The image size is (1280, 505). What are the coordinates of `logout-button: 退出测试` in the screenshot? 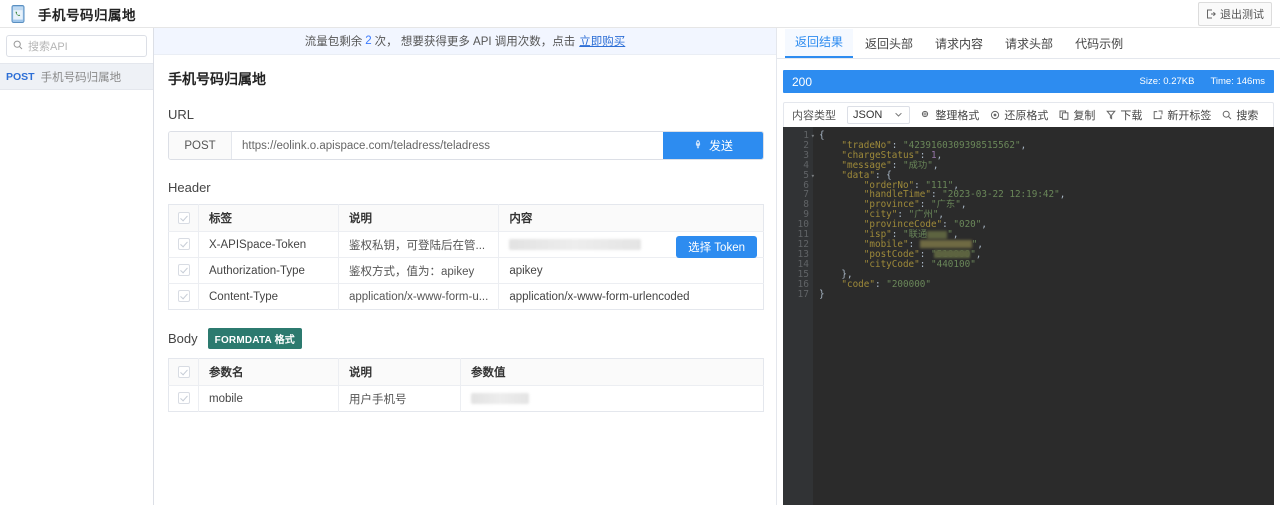 It's located at (1235, 13).